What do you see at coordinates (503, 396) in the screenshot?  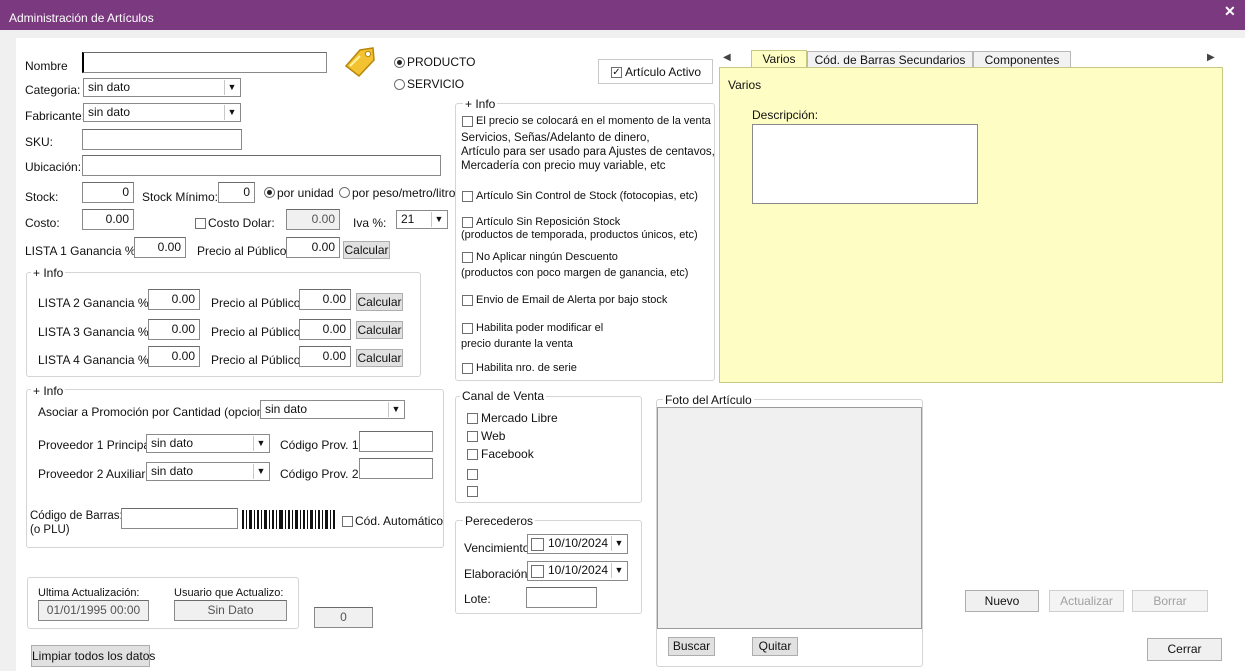 I see `canal-legend: Canal de Venta` at bounding box center [503, 396].